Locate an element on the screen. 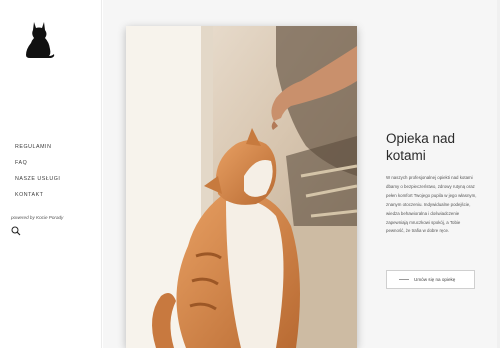 The image size is (500, 348). cat-logo-icon is located at coordinates (39, 39).